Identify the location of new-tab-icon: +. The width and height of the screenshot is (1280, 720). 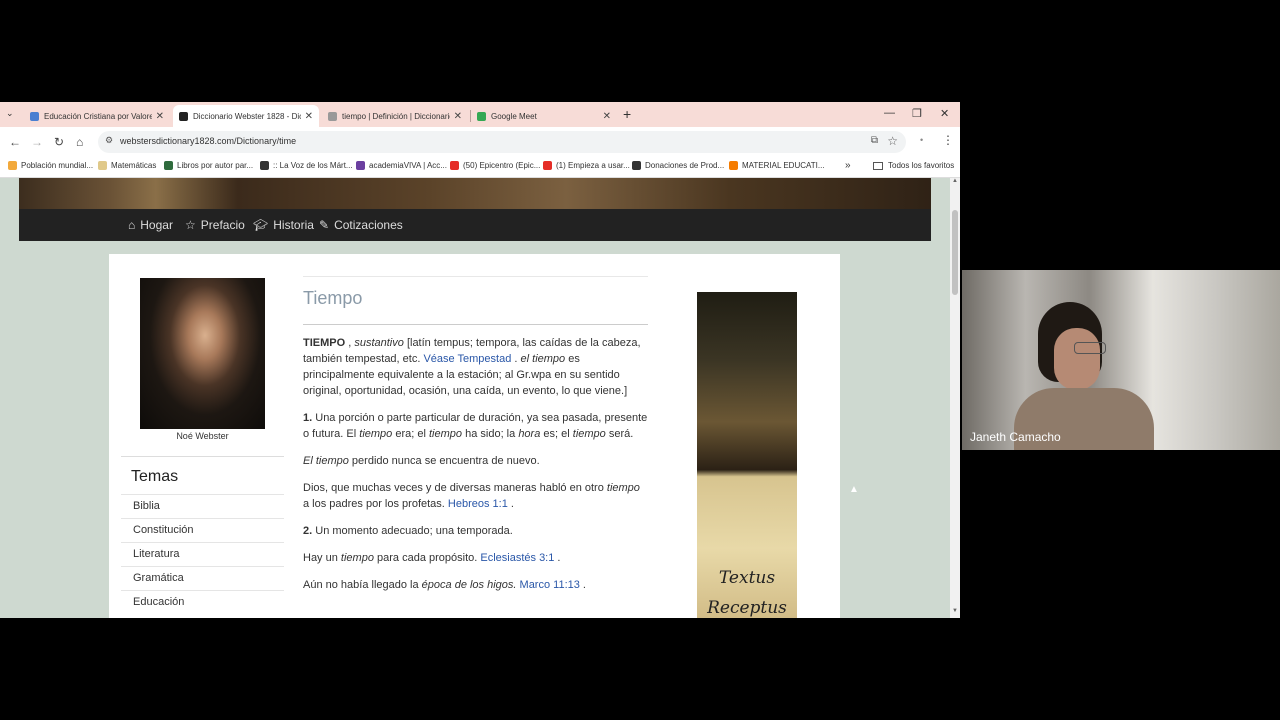
(627, 114).